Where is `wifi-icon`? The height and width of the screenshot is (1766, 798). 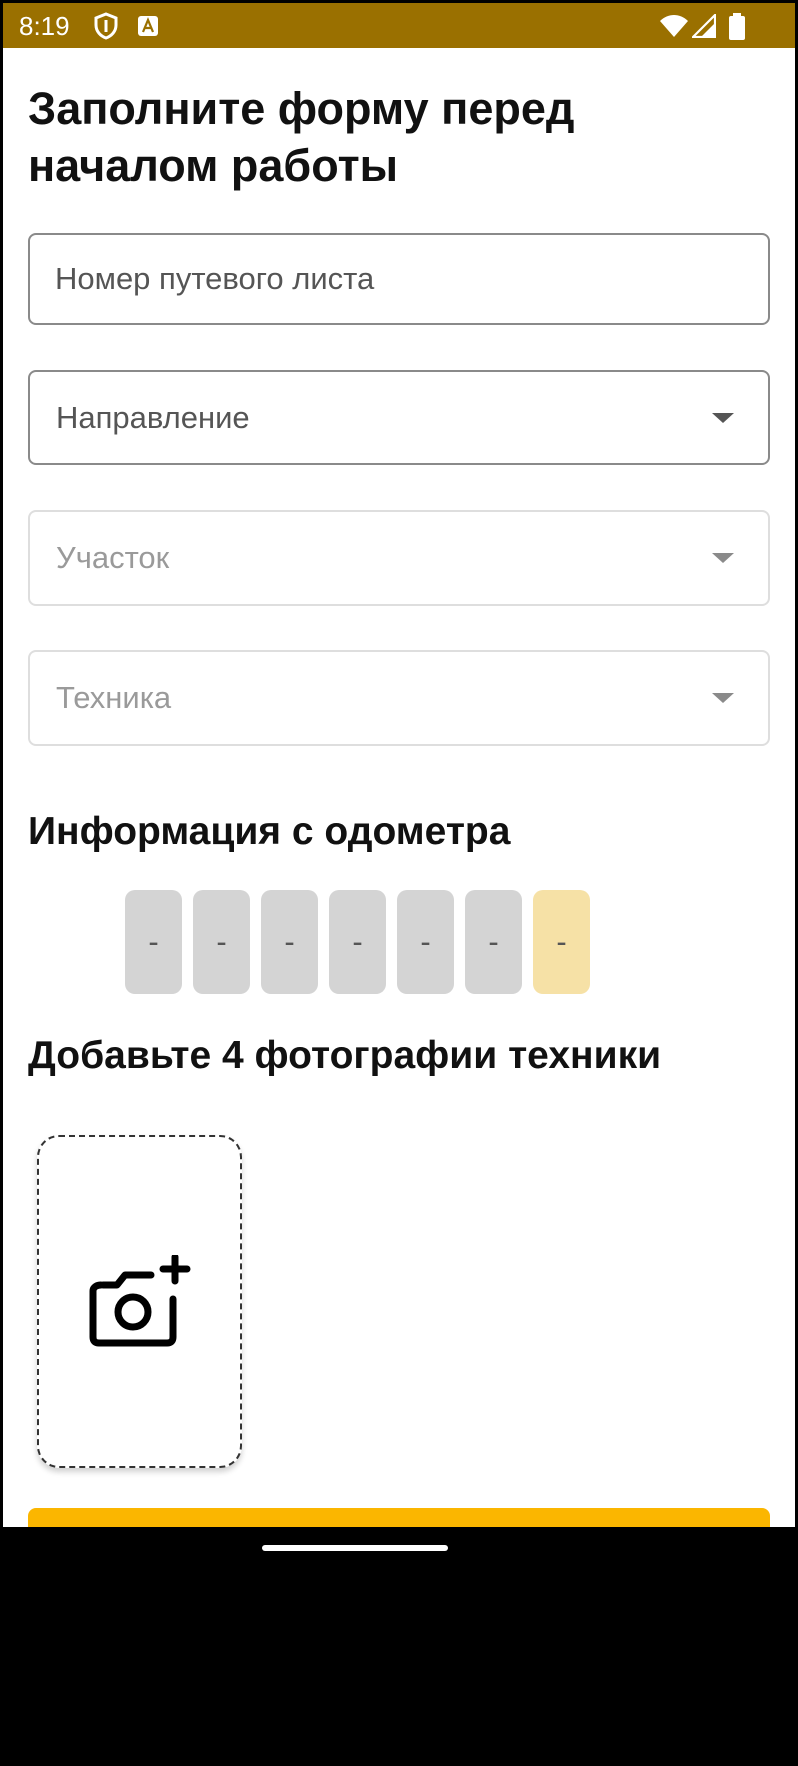
wifi-icon is located at coordinates (674, 26).